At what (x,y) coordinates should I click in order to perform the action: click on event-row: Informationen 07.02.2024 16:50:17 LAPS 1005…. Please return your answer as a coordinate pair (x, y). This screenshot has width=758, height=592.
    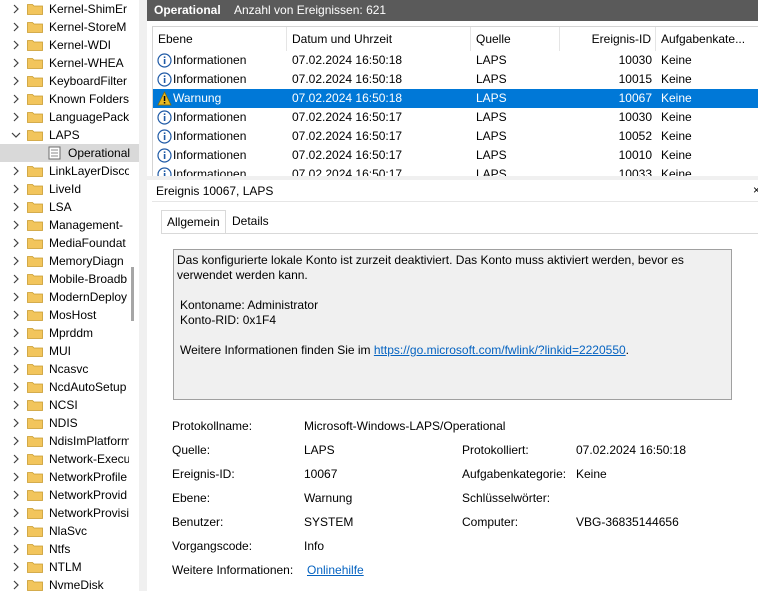
    Looking at the image, I should click on (455, 136).